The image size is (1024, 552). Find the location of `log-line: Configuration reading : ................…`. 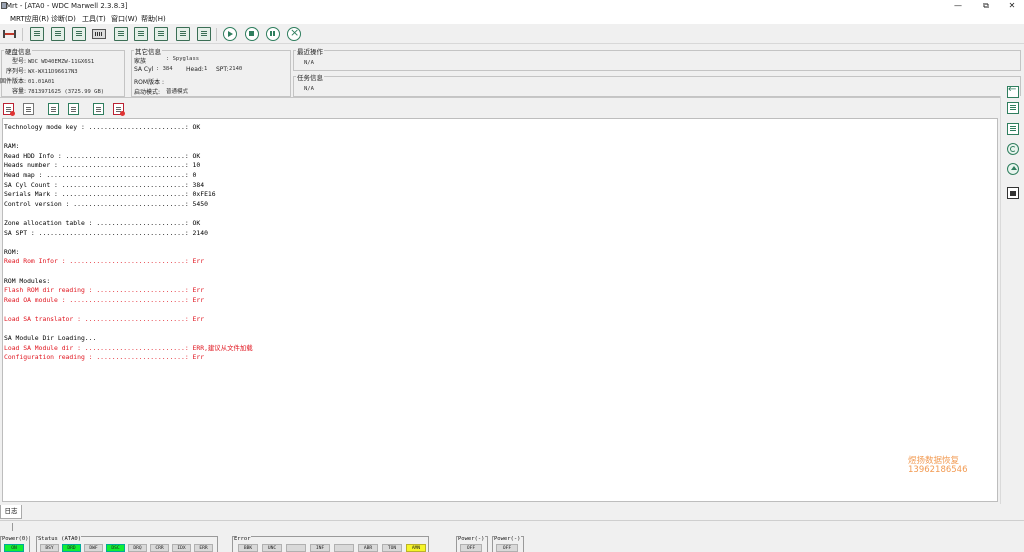

log-line: Configuration reading : ................… is located at coordinates (104, 357).